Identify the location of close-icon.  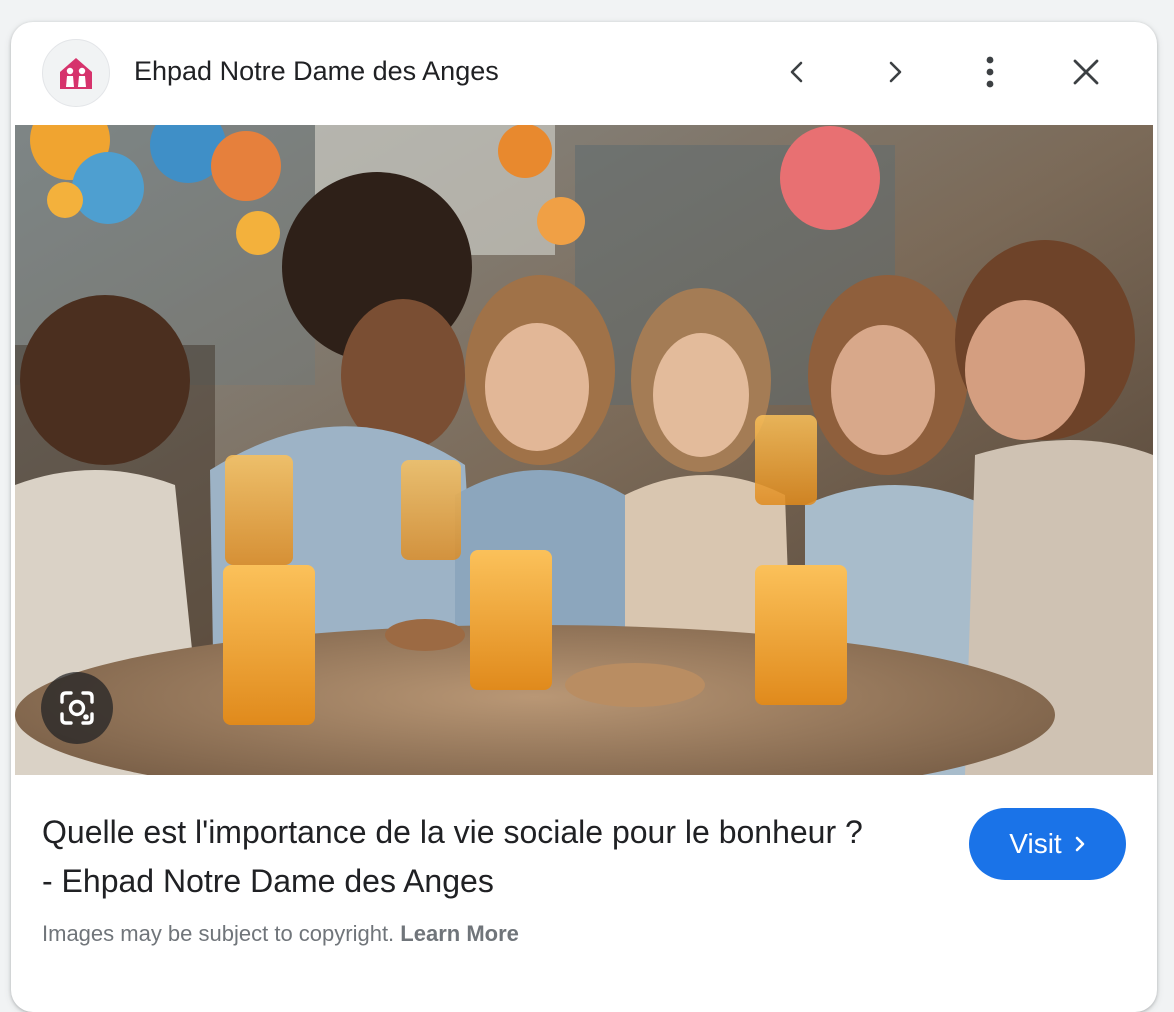
(1086, 72).